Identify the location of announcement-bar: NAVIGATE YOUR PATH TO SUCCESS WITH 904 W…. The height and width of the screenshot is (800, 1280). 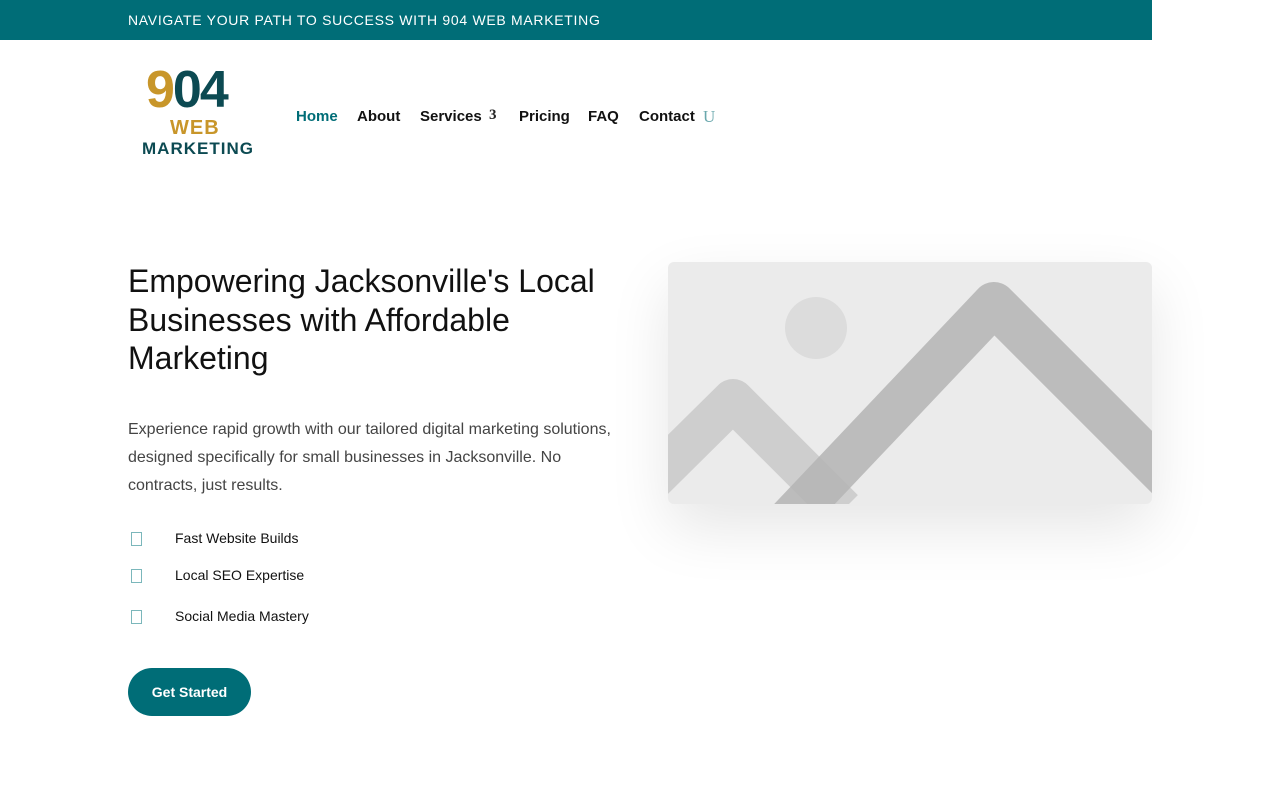
(576, 20).